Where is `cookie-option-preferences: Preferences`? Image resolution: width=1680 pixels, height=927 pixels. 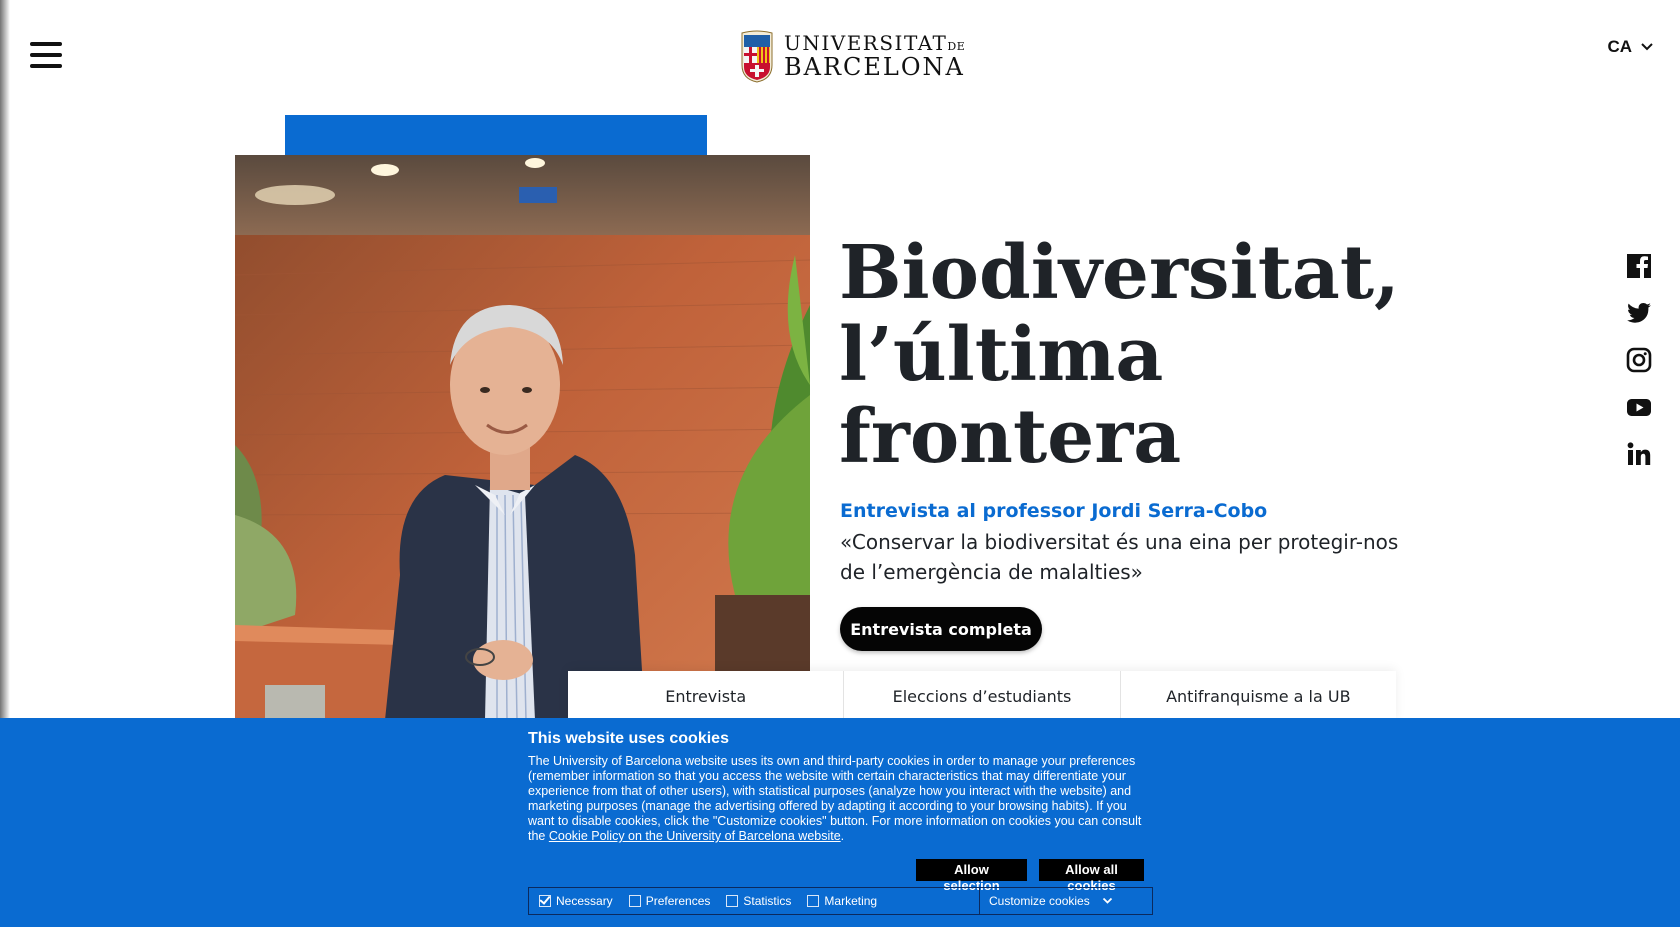
cookie-option-preferences: Preferences is located at coordinates (669, 901).